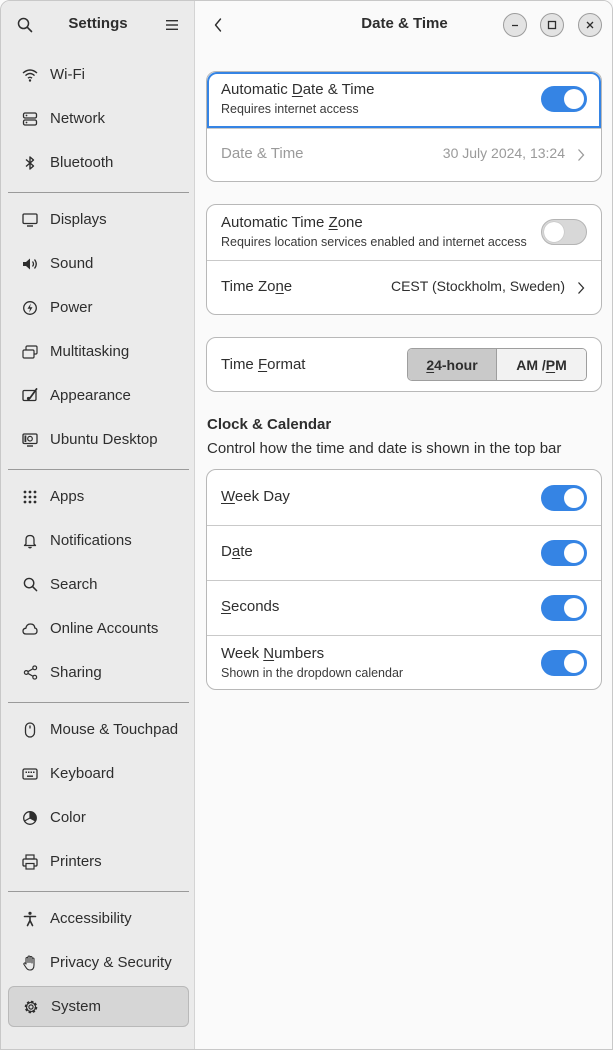 The width and height of the screenshot is (613, 1050). I want to click on time-format-title: Time Format, so click(263, 364).